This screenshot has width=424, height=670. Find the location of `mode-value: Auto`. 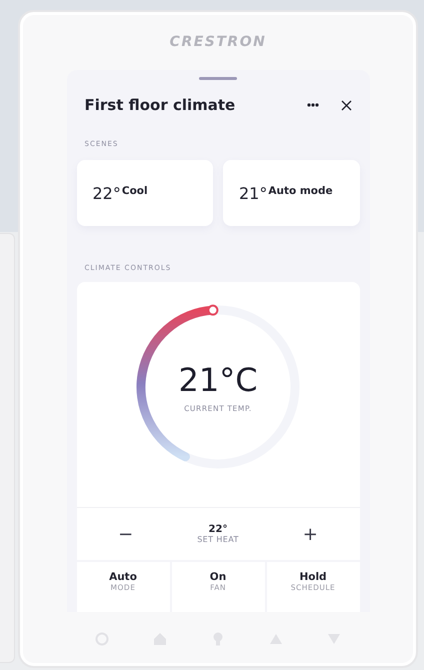

mode-value: Auto is located at coordinates (123, 577).